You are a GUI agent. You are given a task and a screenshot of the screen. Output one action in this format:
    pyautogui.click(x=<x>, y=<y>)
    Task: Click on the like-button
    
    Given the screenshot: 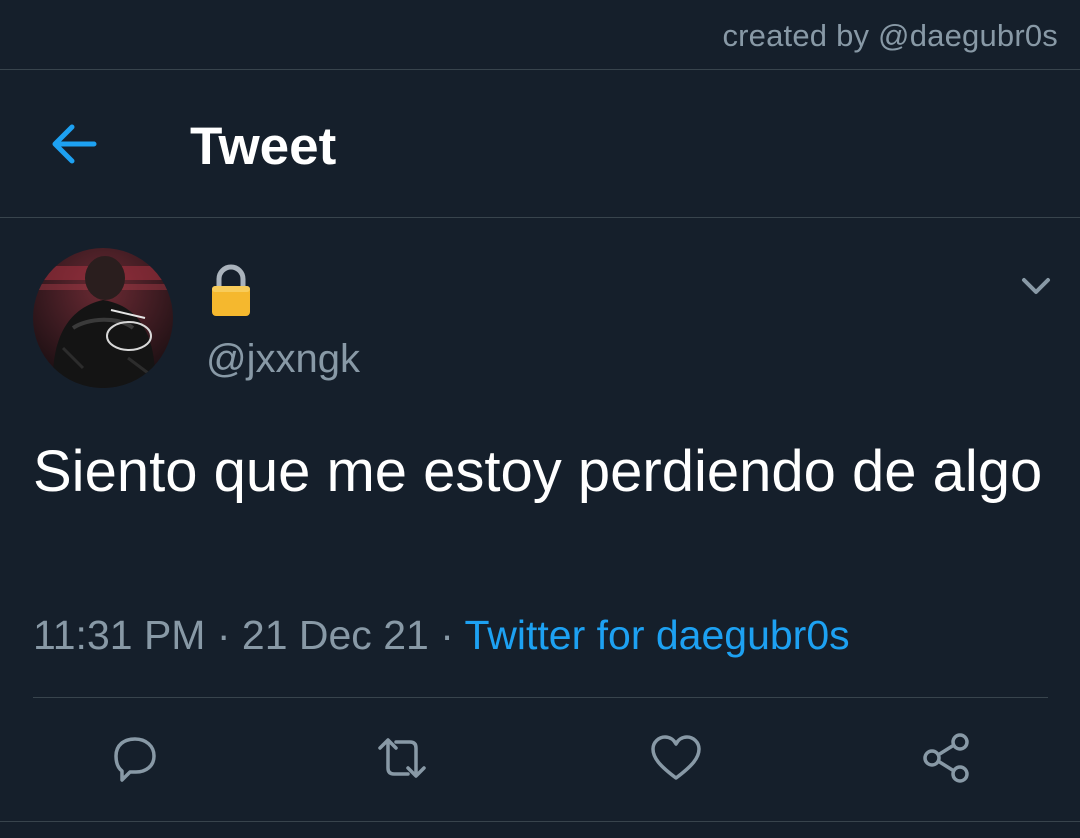 What is the action you would take?
    pyautogui.click(x=676, y=758)
    